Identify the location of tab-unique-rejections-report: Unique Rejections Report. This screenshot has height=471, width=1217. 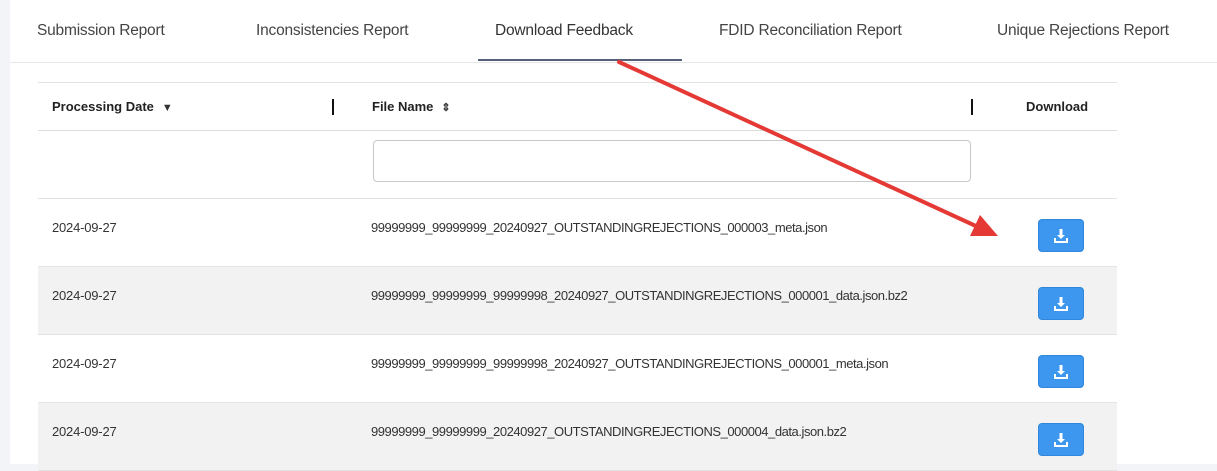
(1083, 31).